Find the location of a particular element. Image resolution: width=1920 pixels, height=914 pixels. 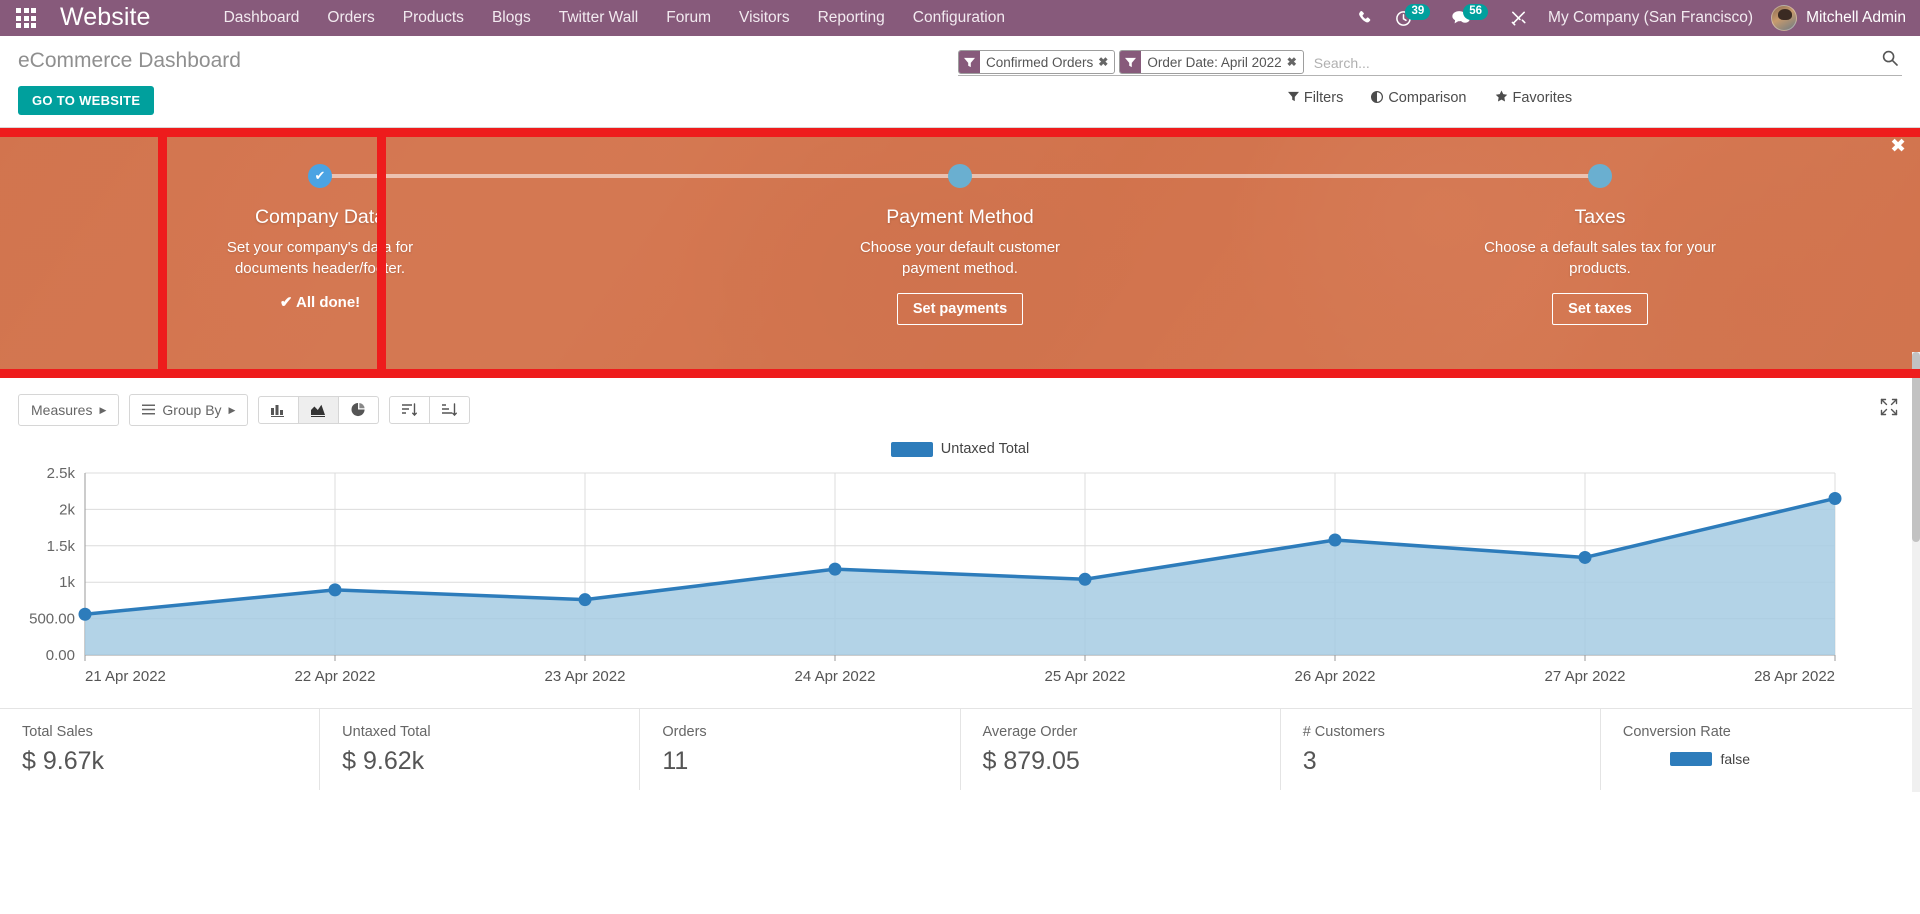

chart-type-group is located at coordinates (319, 409).